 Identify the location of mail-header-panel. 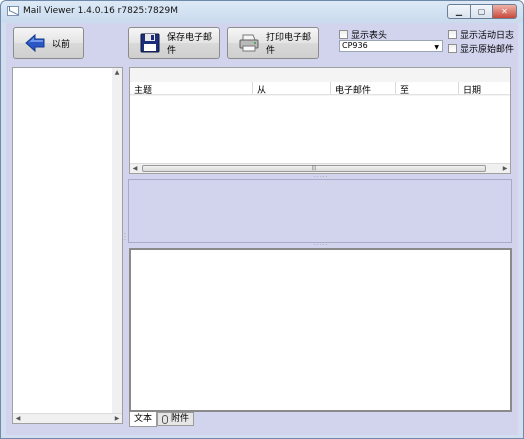
(320, 211).